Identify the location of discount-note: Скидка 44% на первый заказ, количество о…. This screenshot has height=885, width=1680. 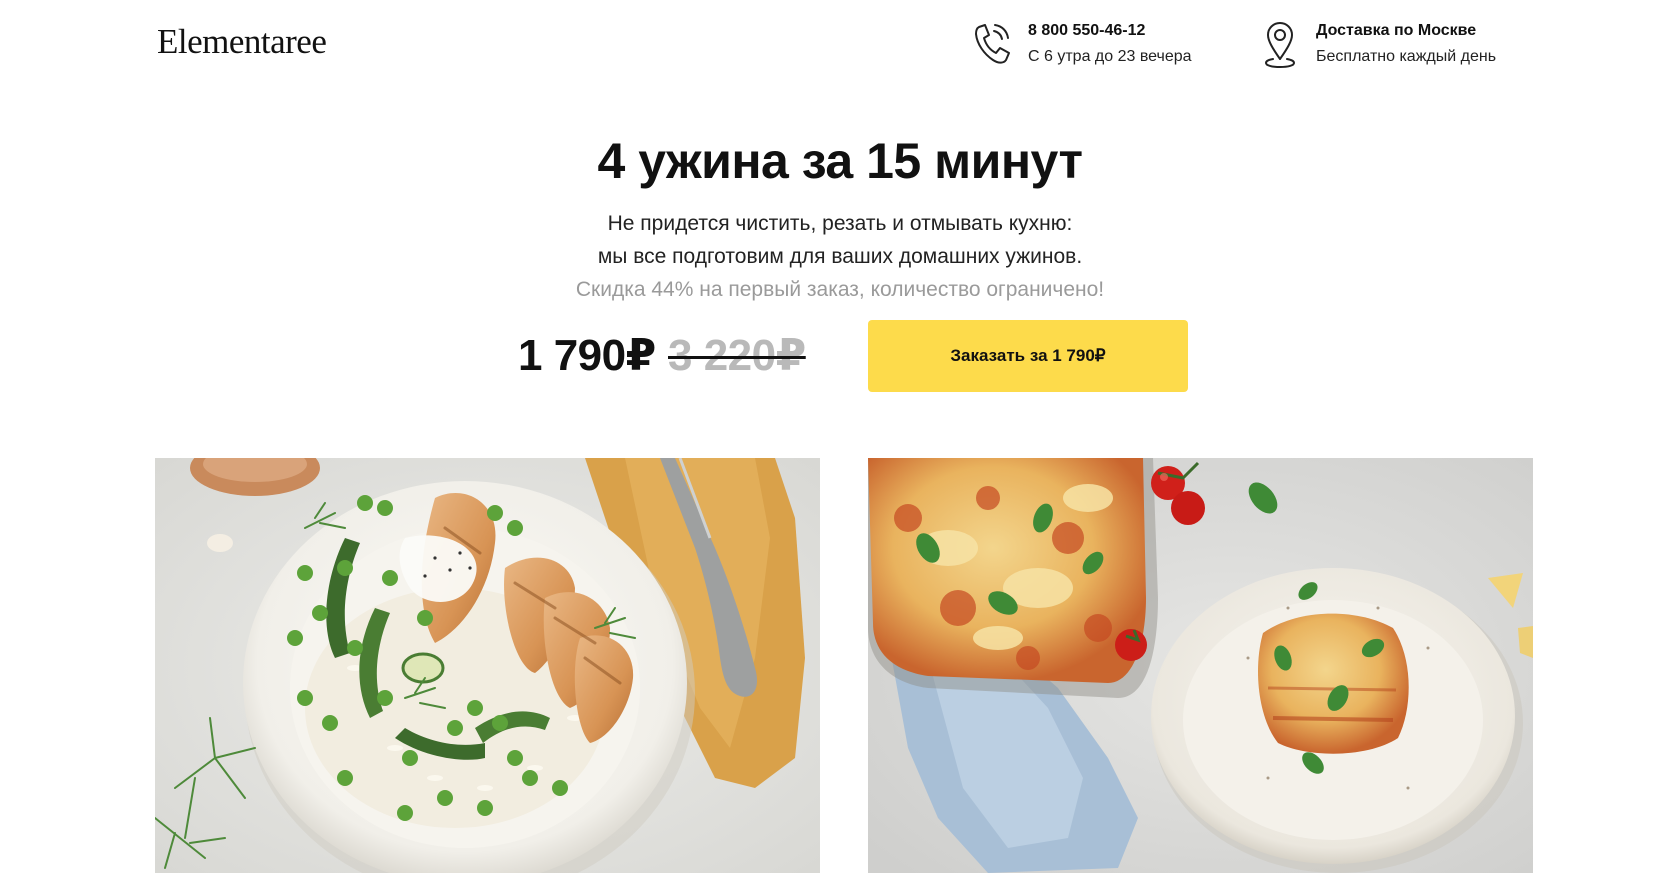
(840, 289).